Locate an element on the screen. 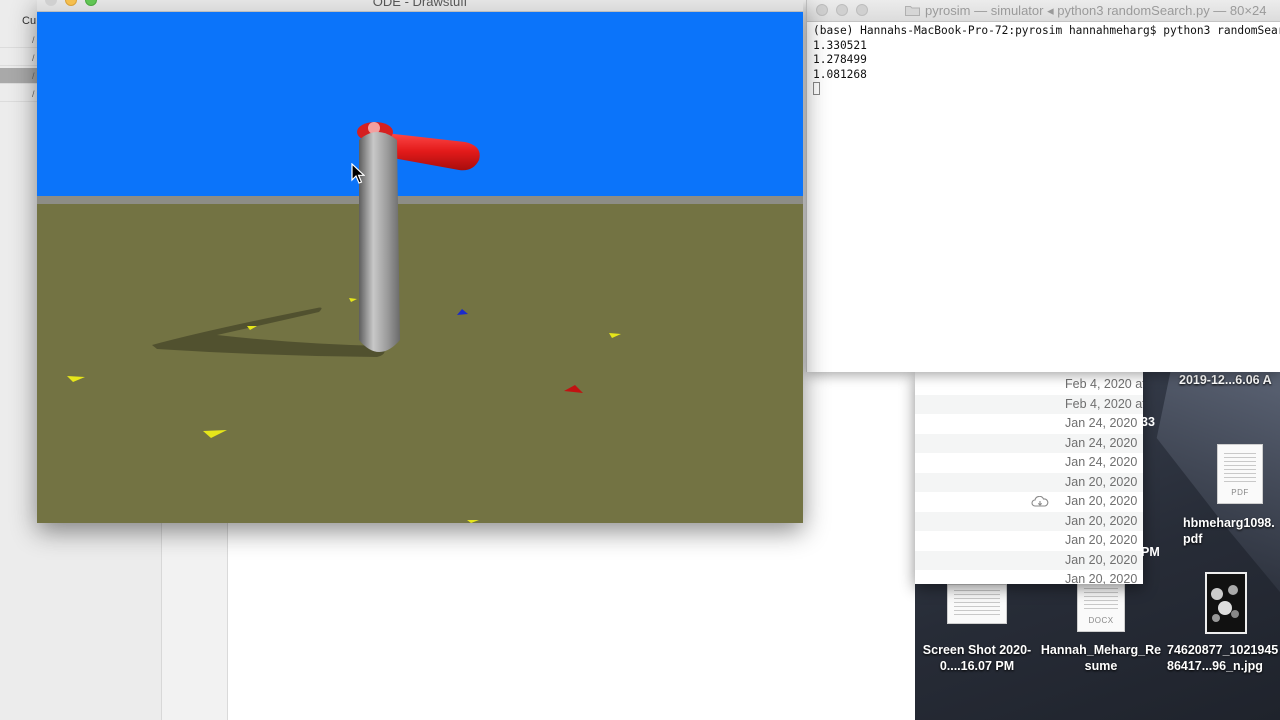 This screenshot has width=1280, height=720. desktop-icon-label: Screen Shot 2020-0....16.07 PM is located at coordinates (977, 658).